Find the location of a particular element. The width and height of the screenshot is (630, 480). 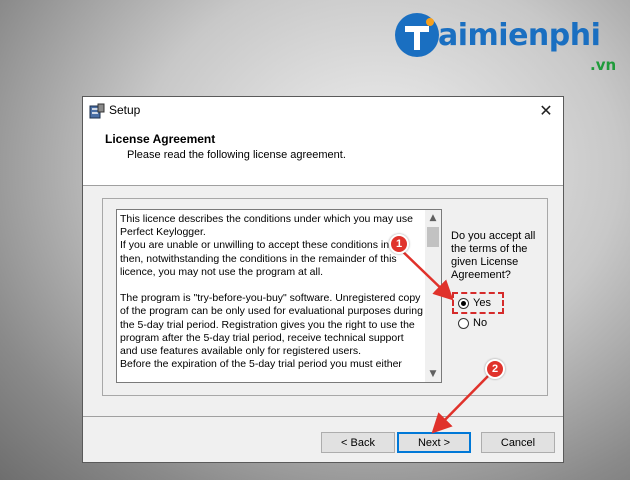

window-title: Setup is located at coordinates (125, 110).